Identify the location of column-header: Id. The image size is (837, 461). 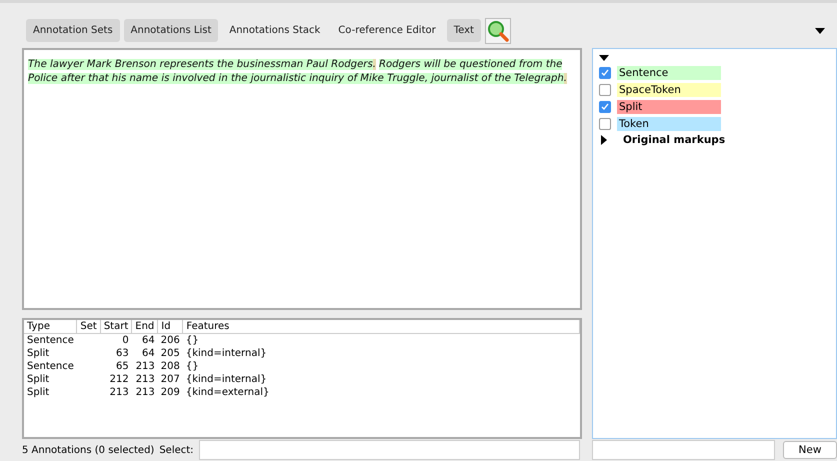
(170, 327).